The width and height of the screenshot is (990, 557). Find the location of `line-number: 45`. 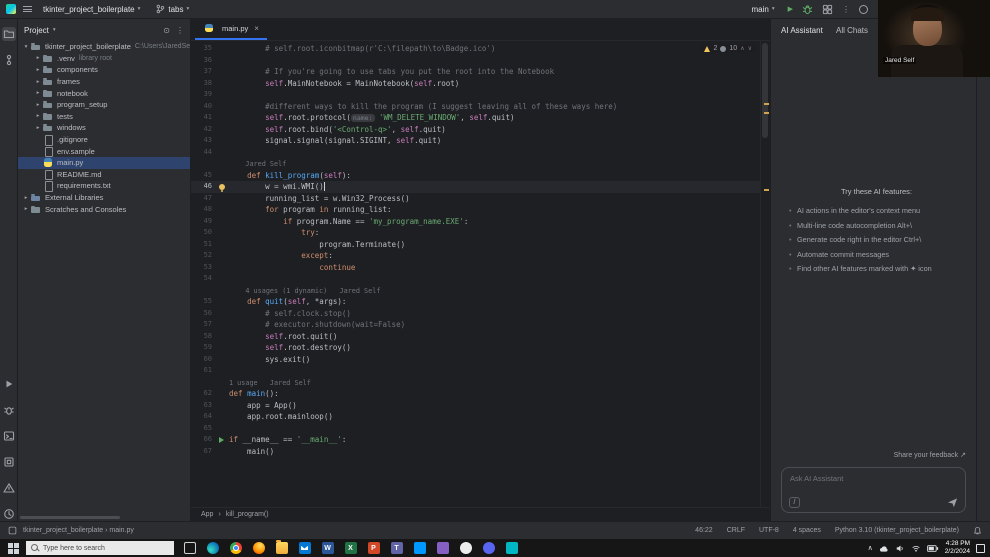

line-number: 45 is located at coordinates (203, 176).